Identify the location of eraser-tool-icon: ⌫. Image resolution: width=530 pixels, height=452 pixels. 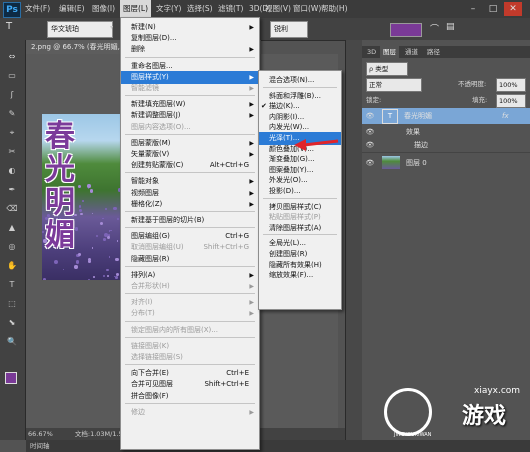
(12, 209).